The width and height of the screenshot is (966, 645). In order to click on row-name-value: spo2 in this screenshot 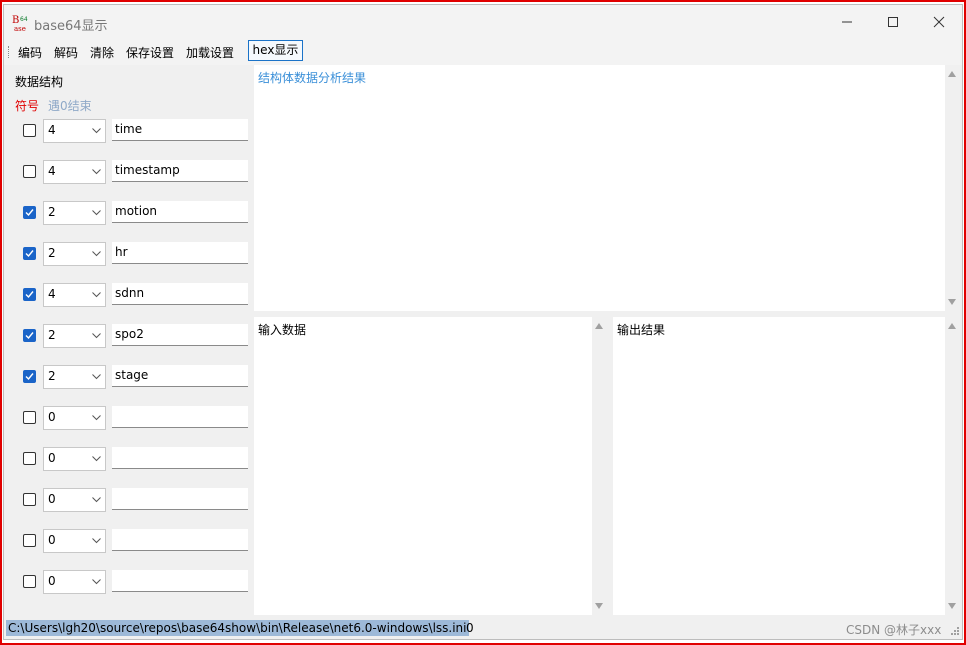, I will do `click(129, 334)`.